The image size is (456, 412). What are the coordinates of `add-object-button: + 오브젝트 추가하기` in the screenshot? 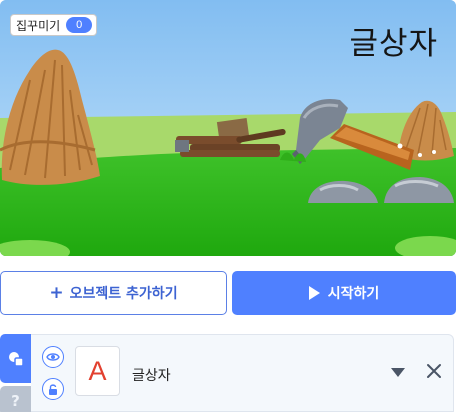 It's located at (113, 293).